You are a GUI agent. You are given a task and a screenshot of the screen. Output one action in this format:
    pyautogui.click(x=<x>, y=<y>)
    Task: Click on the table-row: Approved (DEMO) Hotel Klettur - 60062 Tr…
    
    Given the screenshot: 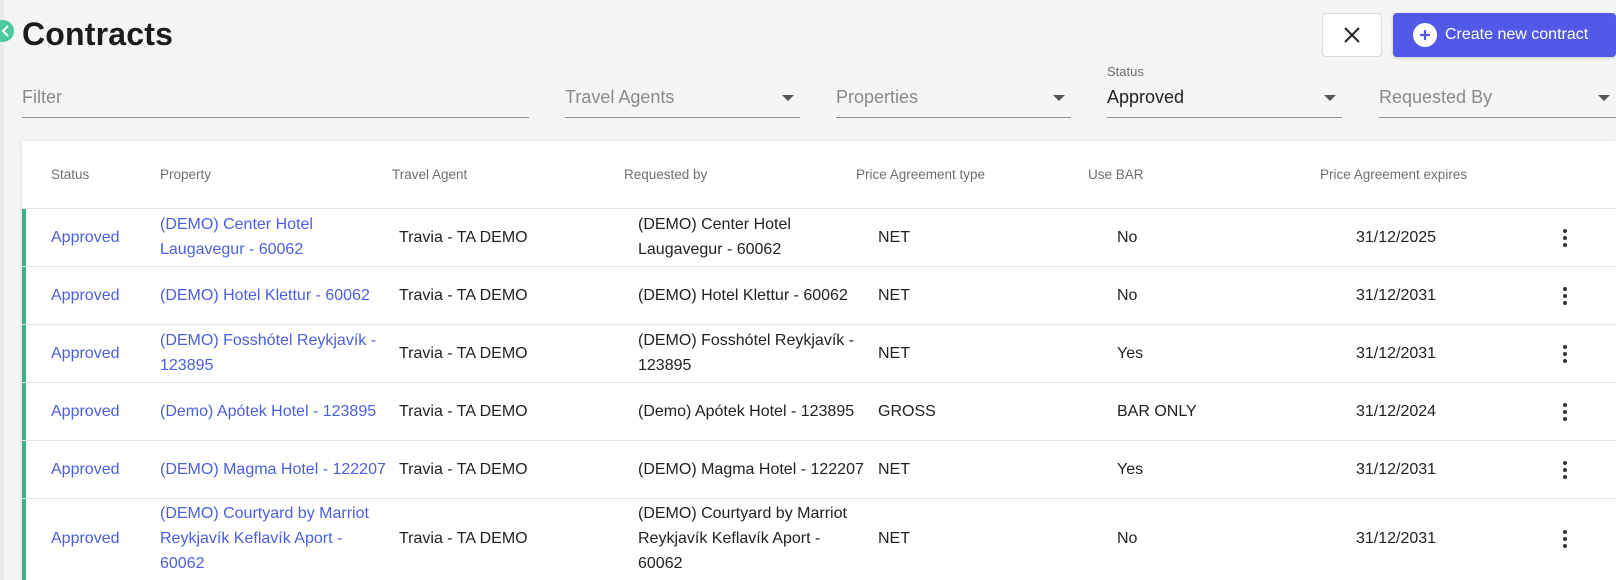 What is the action you would take?
    pyautogui.click(x=819, y=296)
    